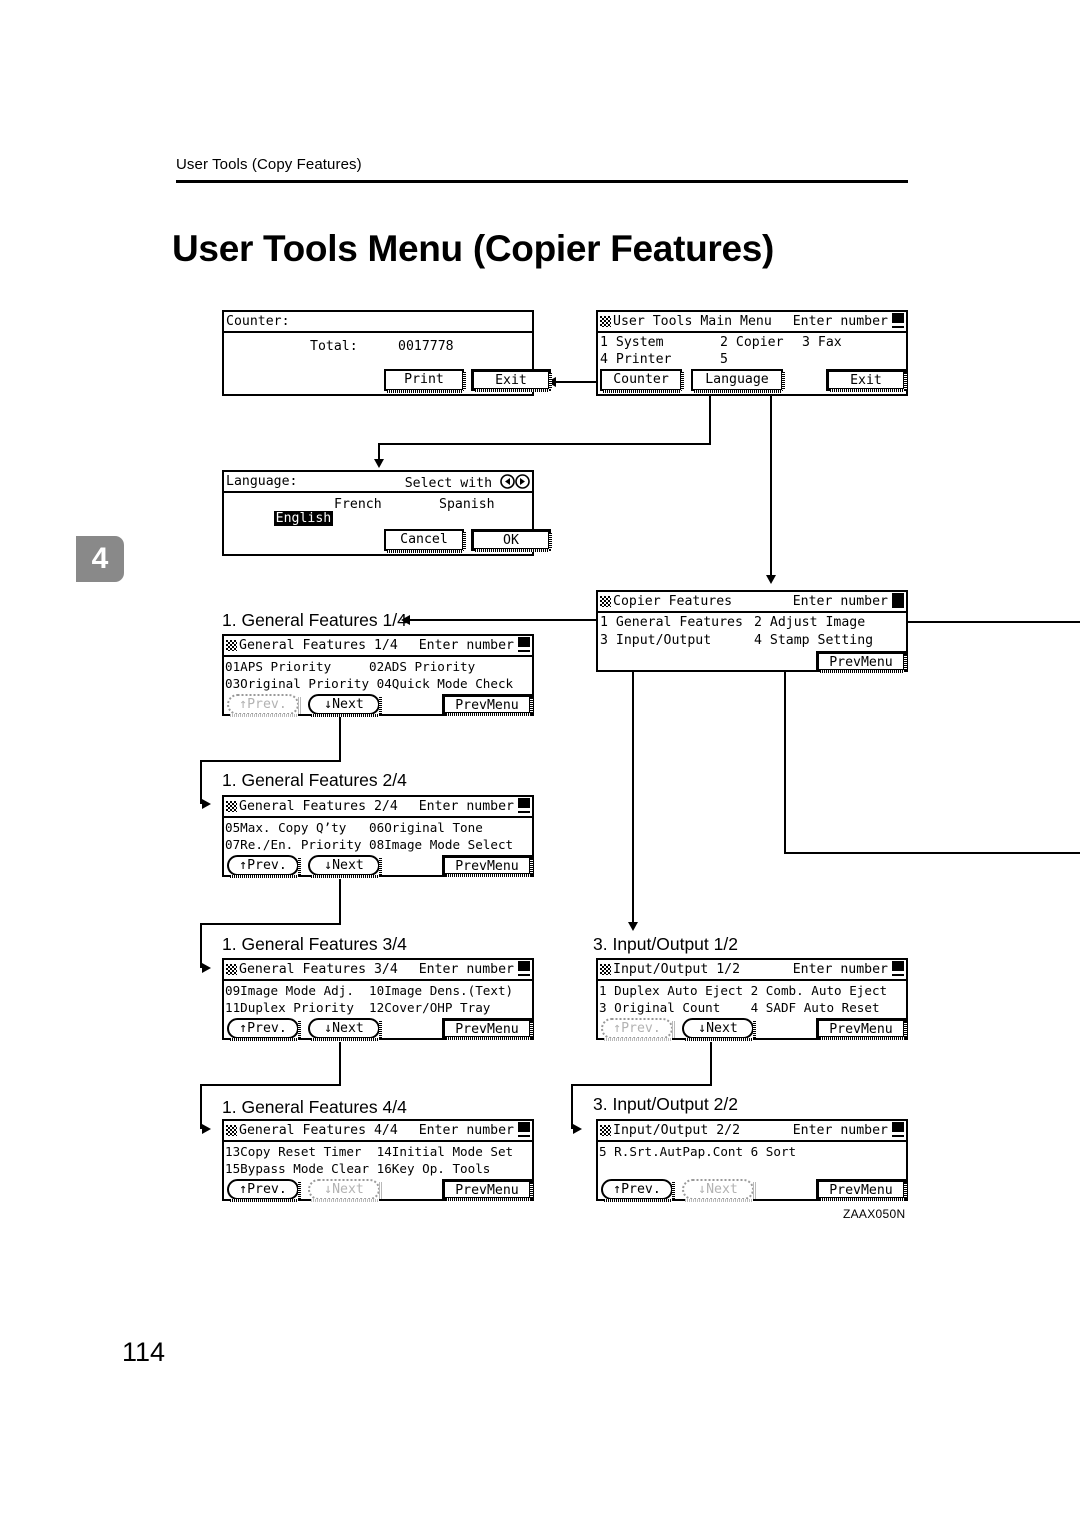  Describe the element at coordinates (809, 622) in the screenshot. I see `copier-item-adjust-image: 2 Adjust Image` at that location.